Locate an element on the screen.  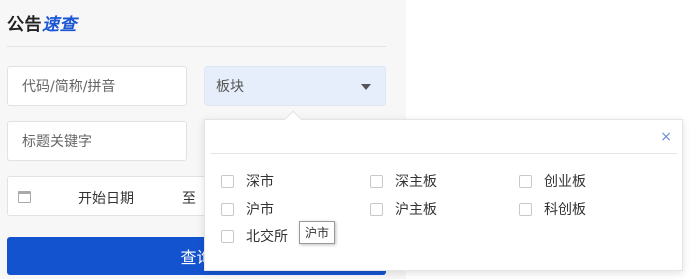
board-option-bse: 北交所 is located at coordinates (254, 236).